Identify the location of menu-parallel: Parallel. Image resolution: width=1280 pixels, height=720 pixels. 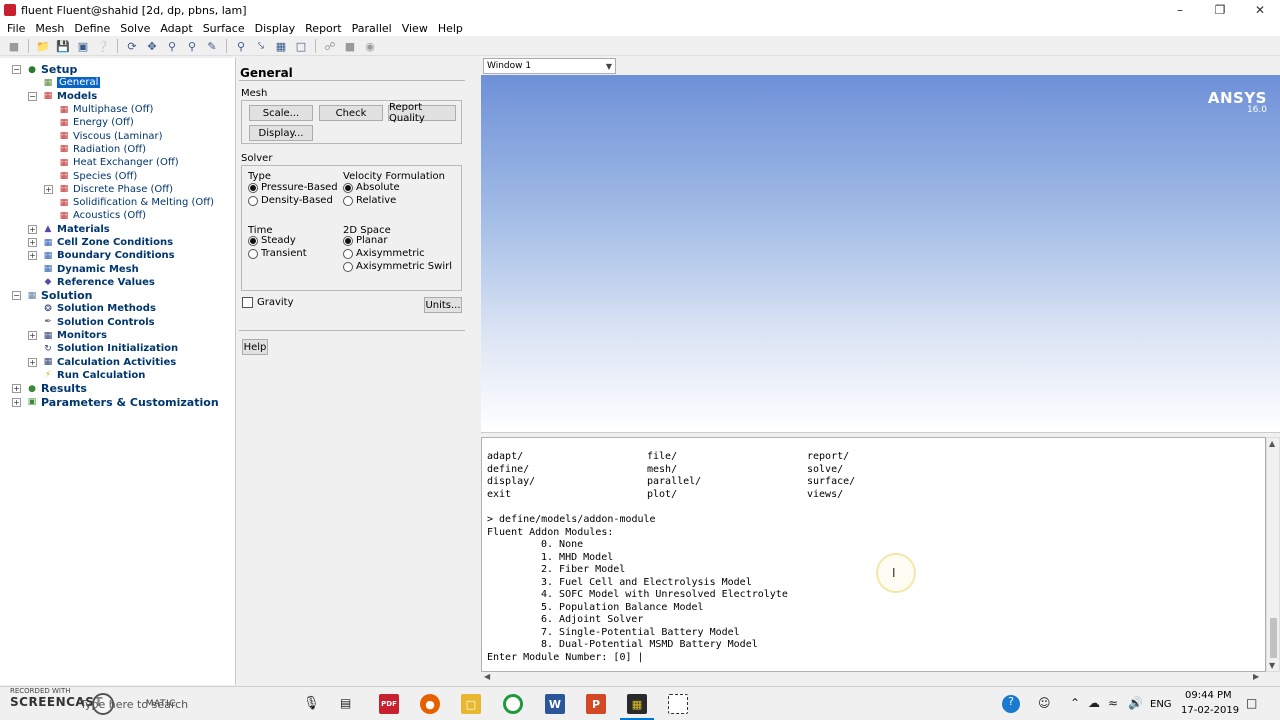
(372, 28).